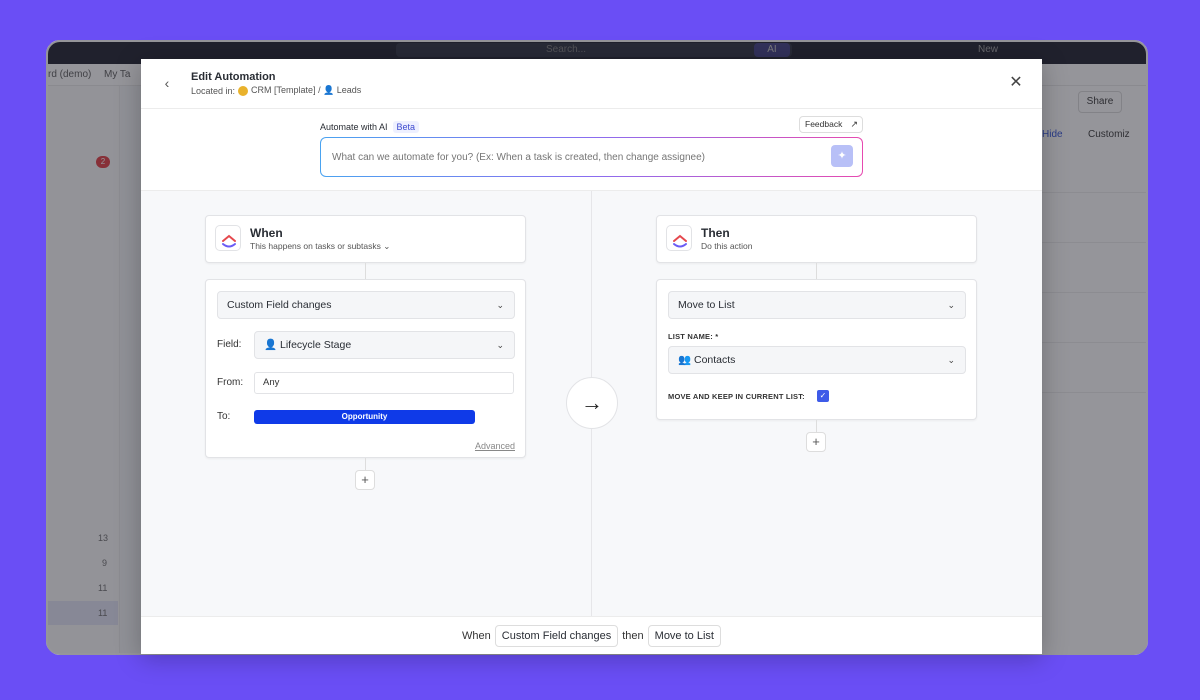  I want to click on location-prefix: Located in:, so click(213, 90).